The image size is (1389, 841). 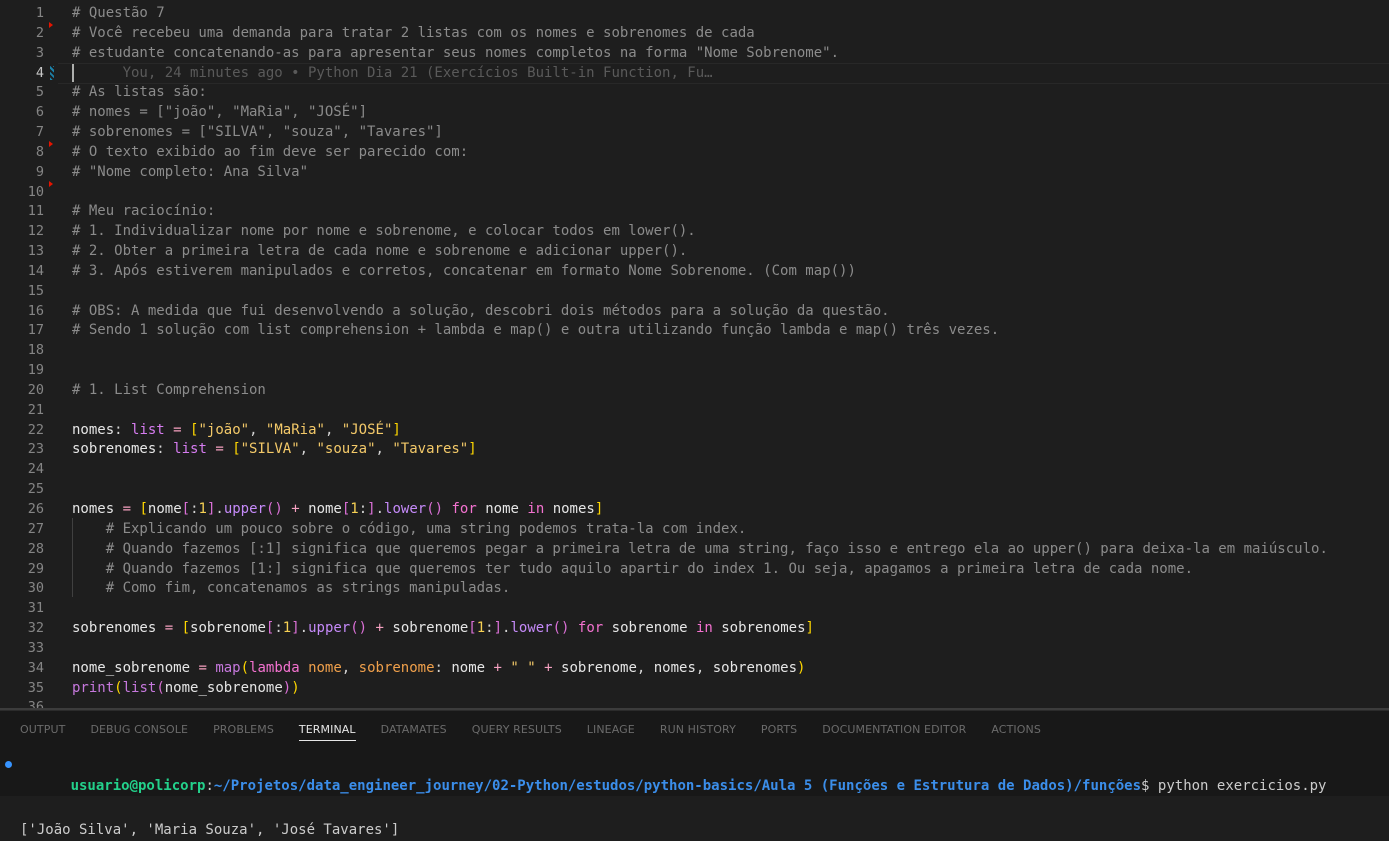 I want to click on code-line: 35 print(list(nome_sobrenome)), so click(x=694, y=689).